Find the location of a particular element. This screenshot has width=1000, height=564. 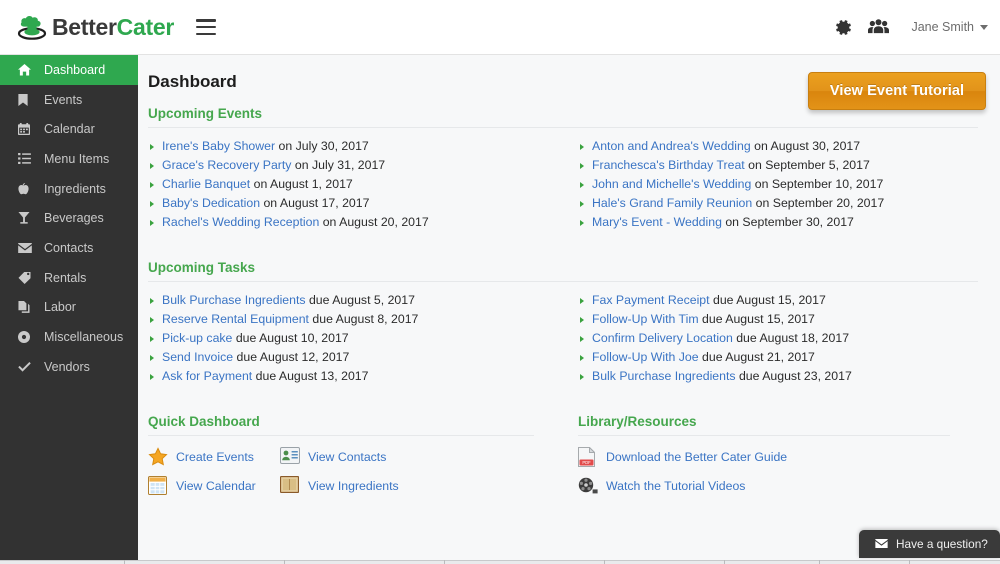

task-link: Pick-up cake is located at coordinates (197, 338).